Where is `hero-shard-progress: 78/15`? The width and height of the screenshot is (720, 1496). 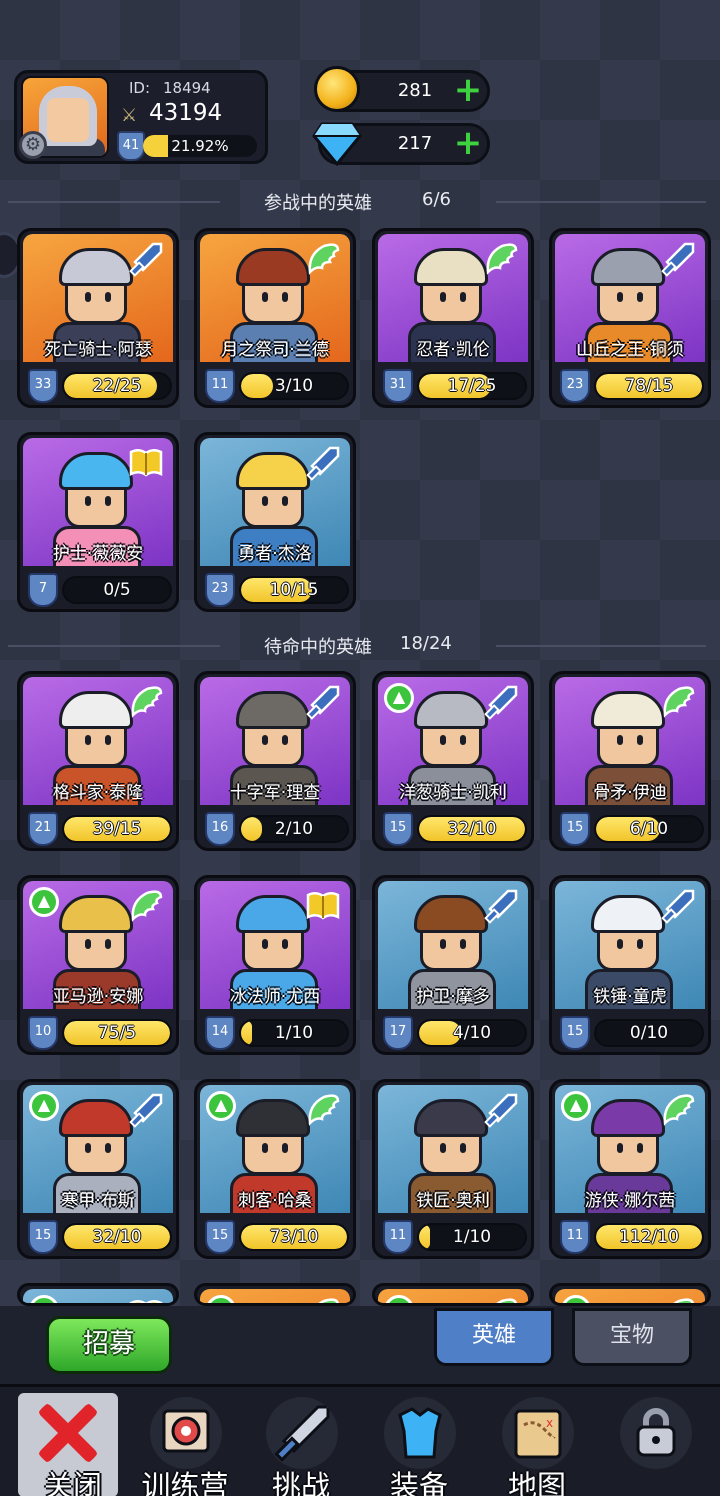
hero-shard-progress: 78/15 is located at coordinates (649, 386).